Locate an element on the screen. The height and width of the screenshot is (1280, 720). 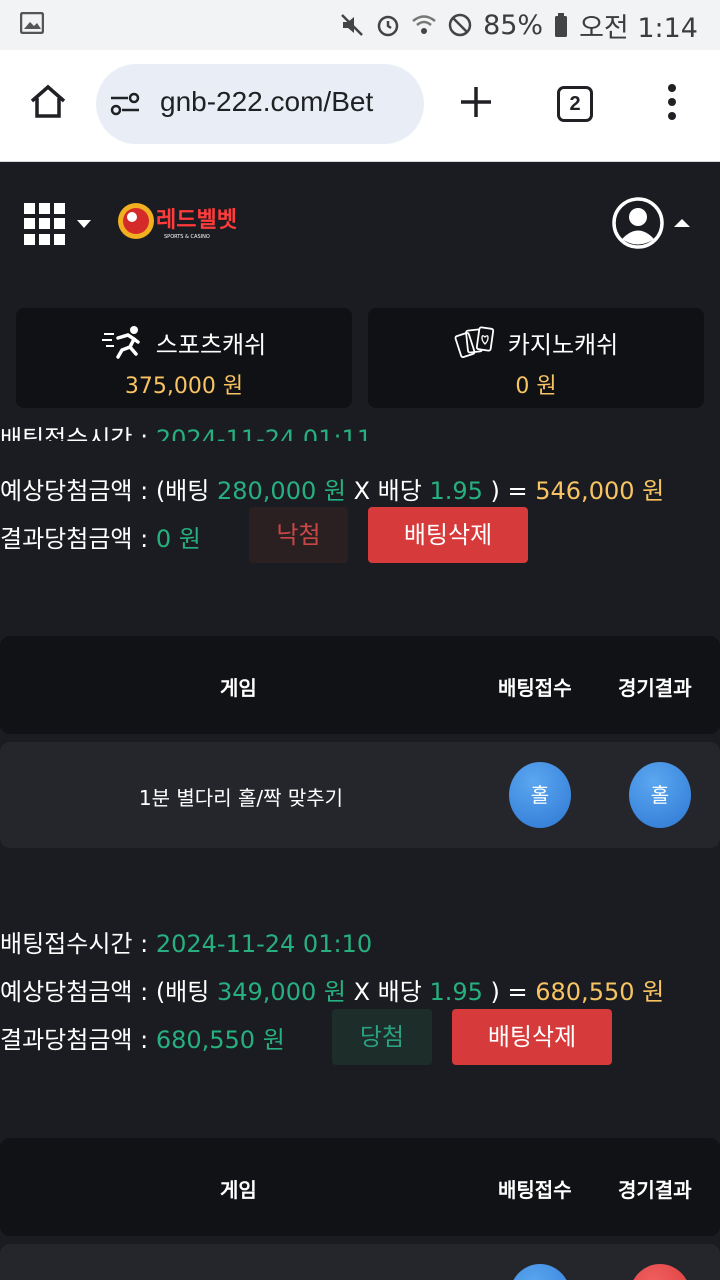
gallery-notification-icon is located at coordinates (32, 23).